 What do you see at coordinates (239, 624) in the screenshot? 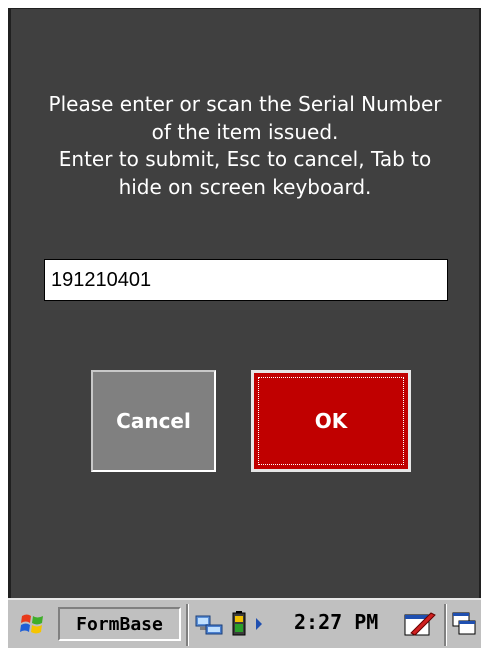
I see `battery-icon` at bounding box center [239, 624].